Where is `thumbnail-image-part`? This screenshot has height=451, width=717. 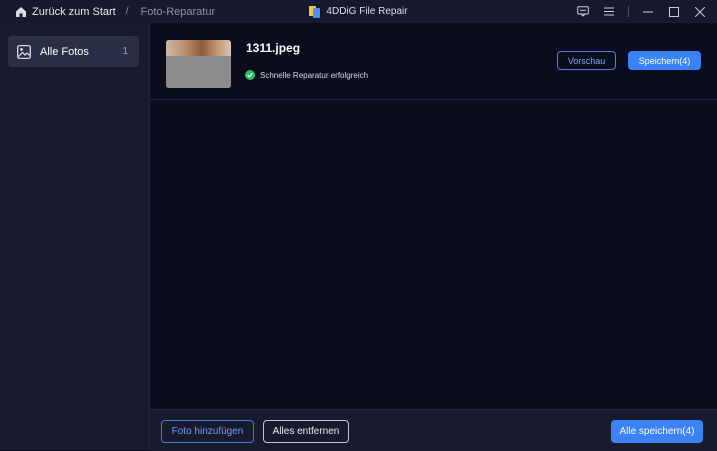
thumbnail-image-part is located at coordinates (198, 48).